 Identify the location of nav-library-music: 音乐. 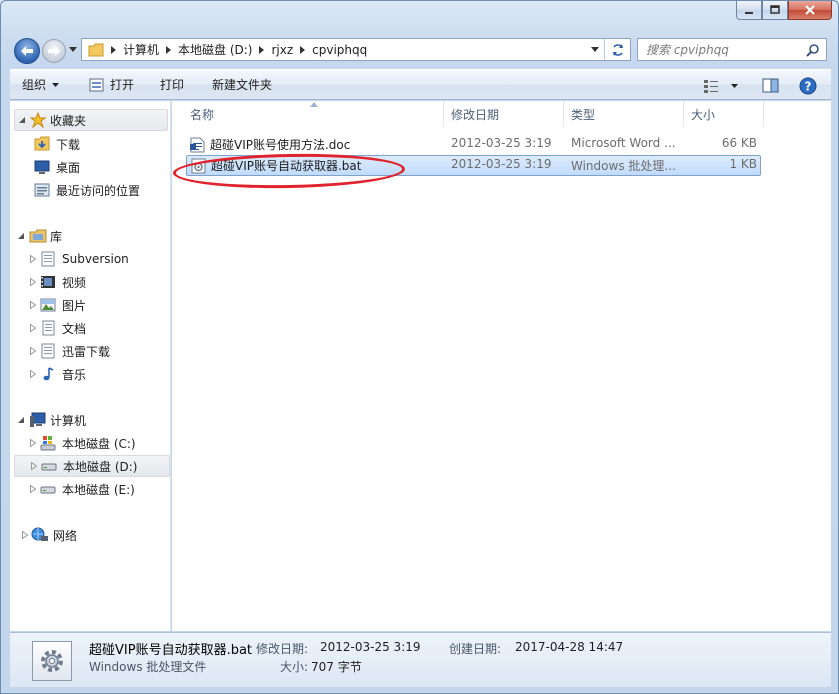
(100, 374).